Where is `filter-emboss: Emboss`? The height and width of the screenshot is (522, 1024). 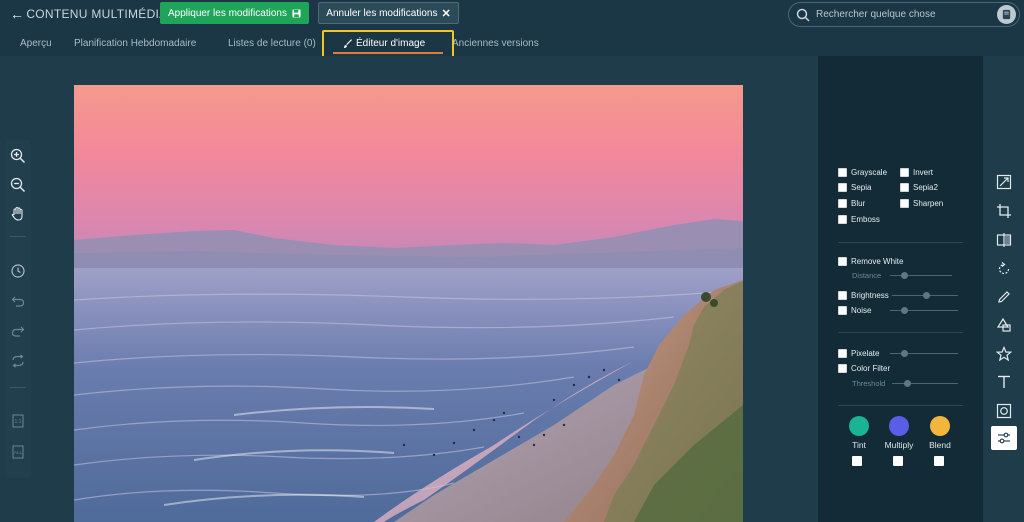
filter-emboss: Emboss is located at coordinates (859, 219).